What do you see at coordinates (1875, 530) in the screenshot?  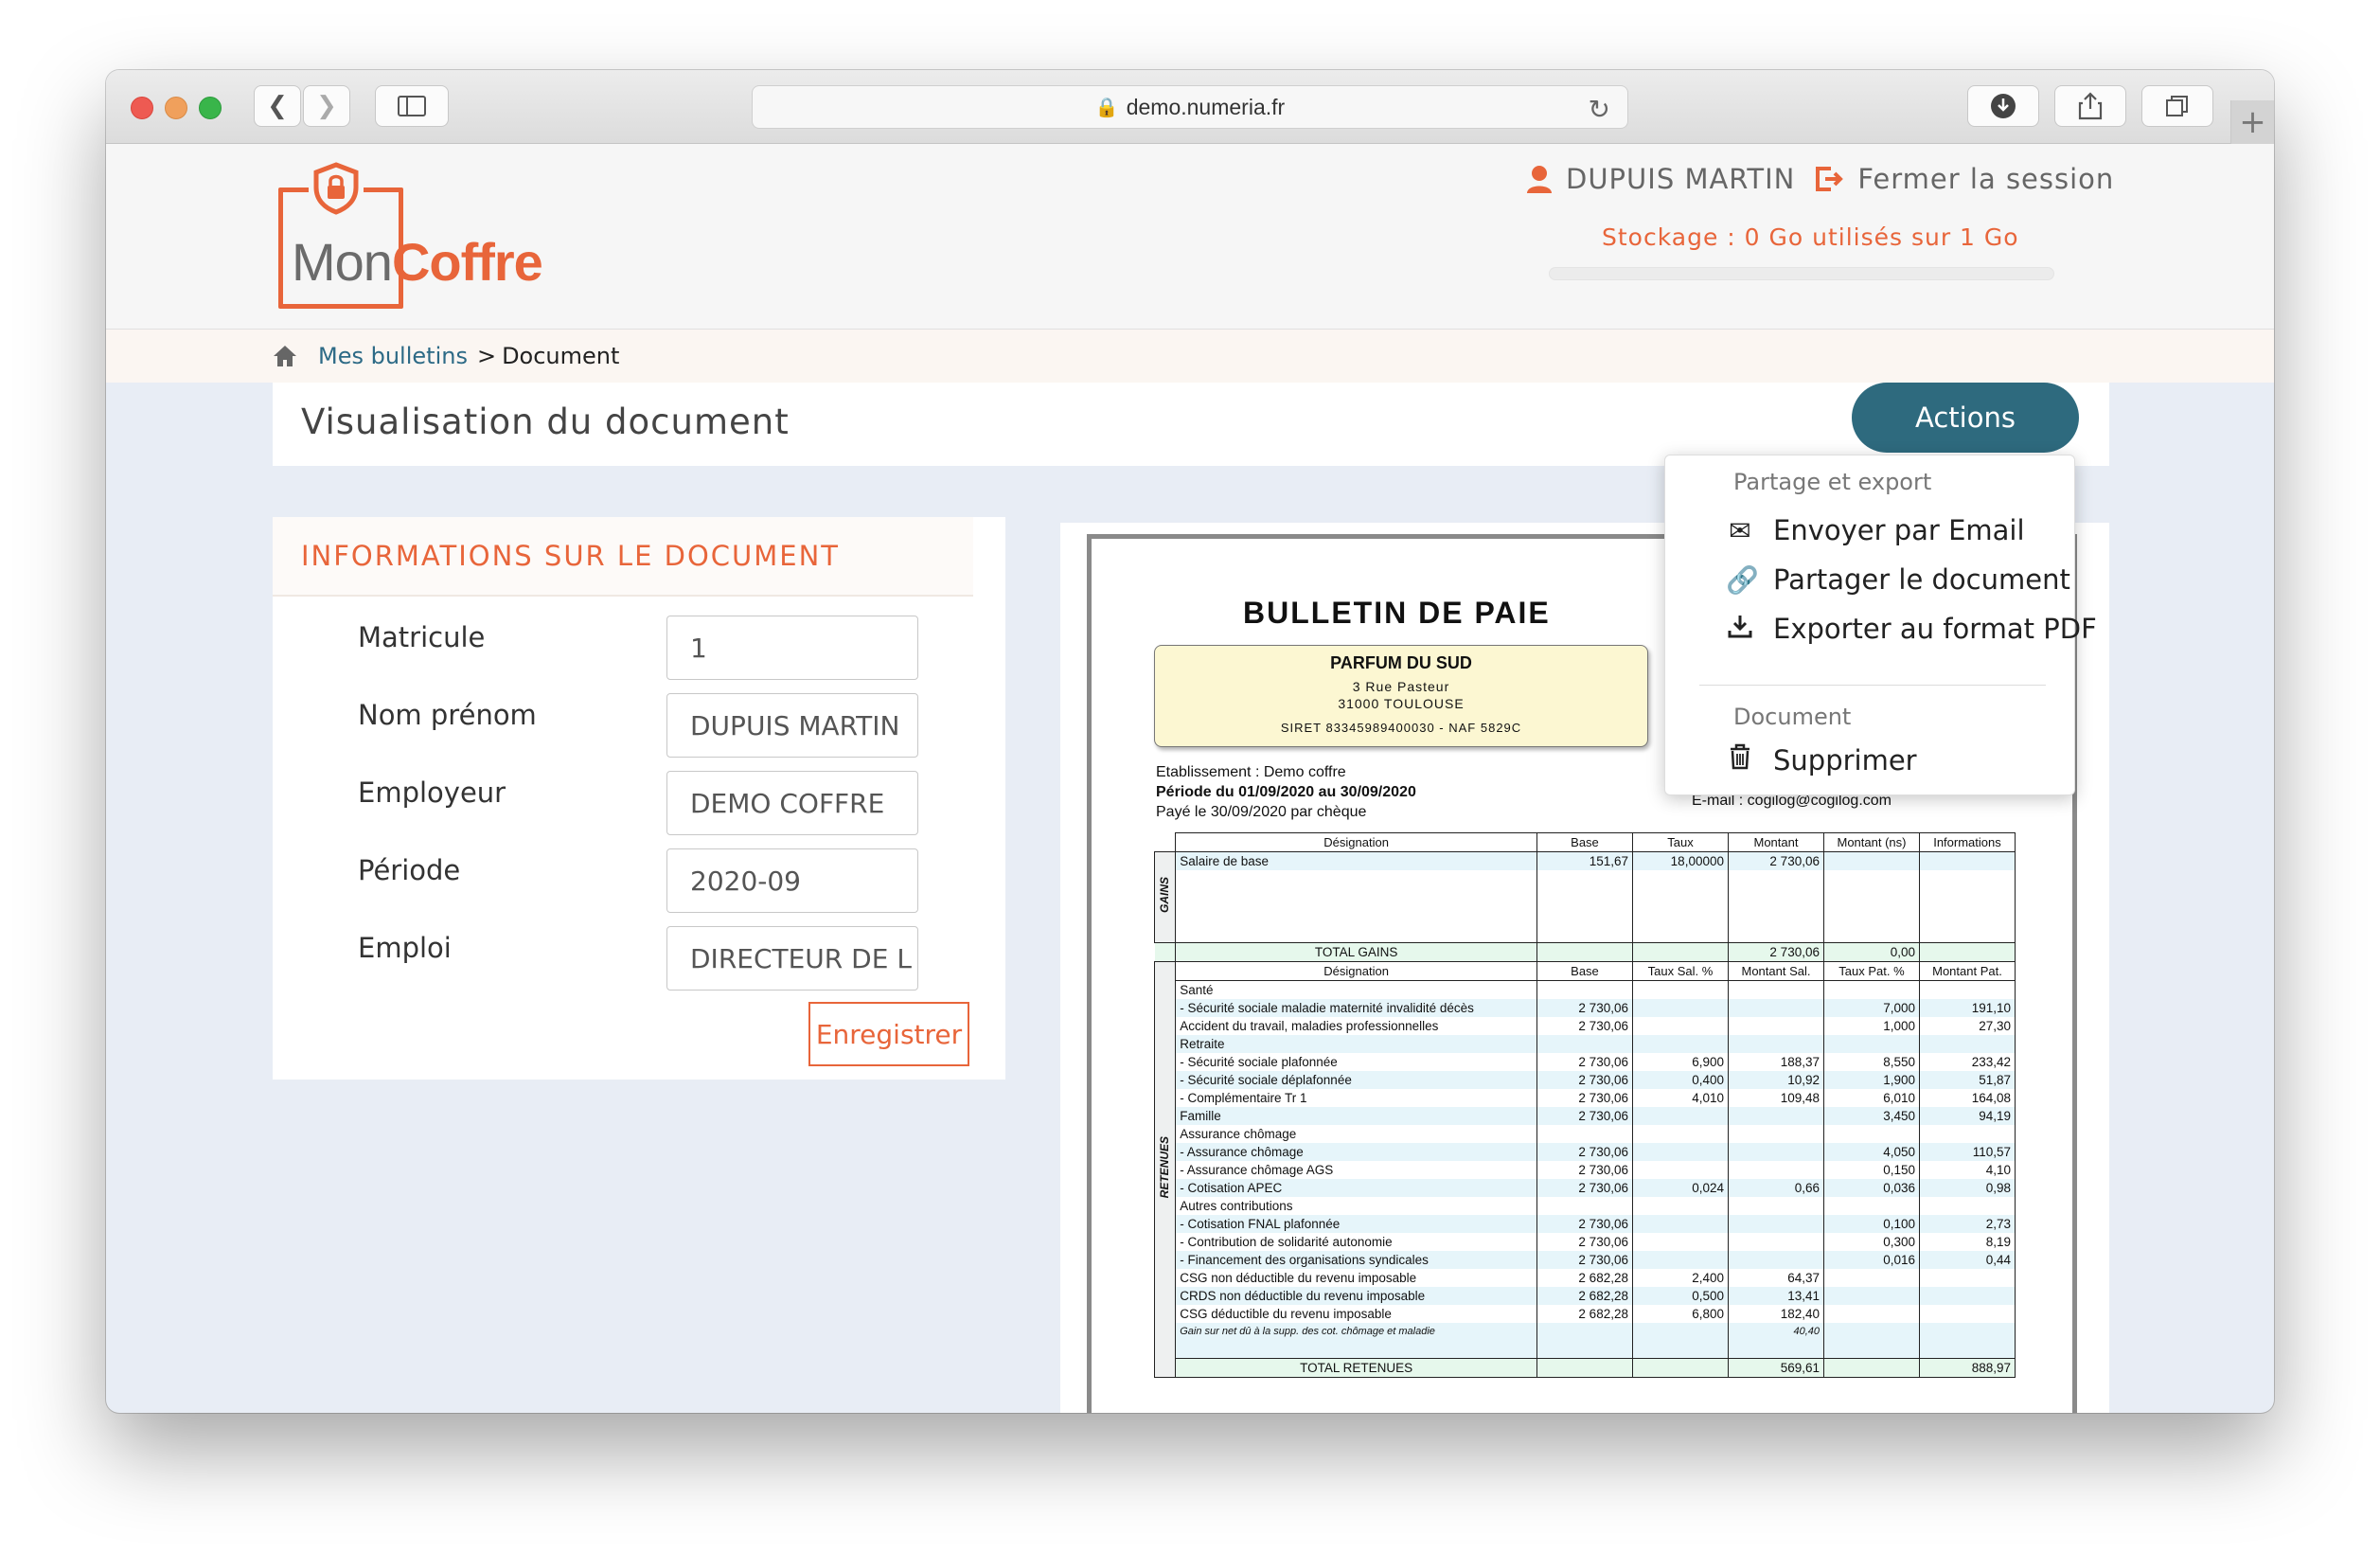 I see `menu-item-send-email: ✉ Envoyer par Email` at bounding box center [1875, 530].